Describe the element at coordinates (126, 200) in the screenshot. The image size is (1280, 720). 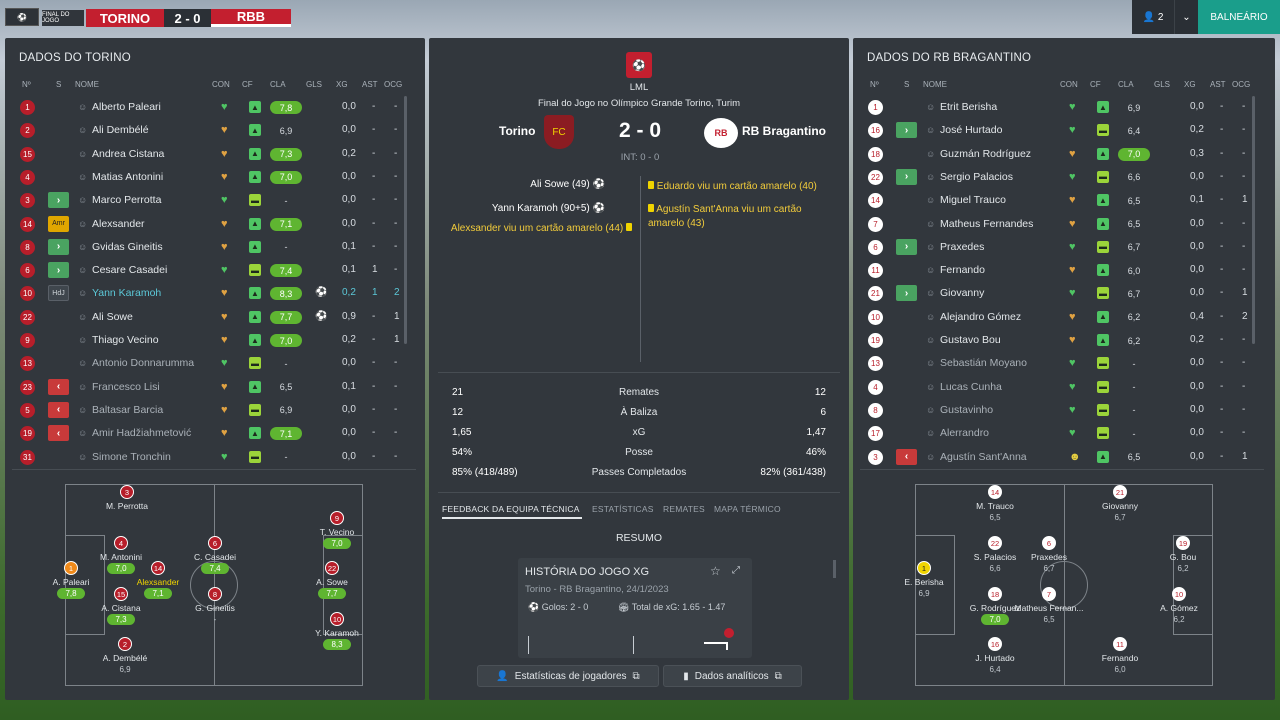
I see `player-name: Marco Perrotta` at that location.